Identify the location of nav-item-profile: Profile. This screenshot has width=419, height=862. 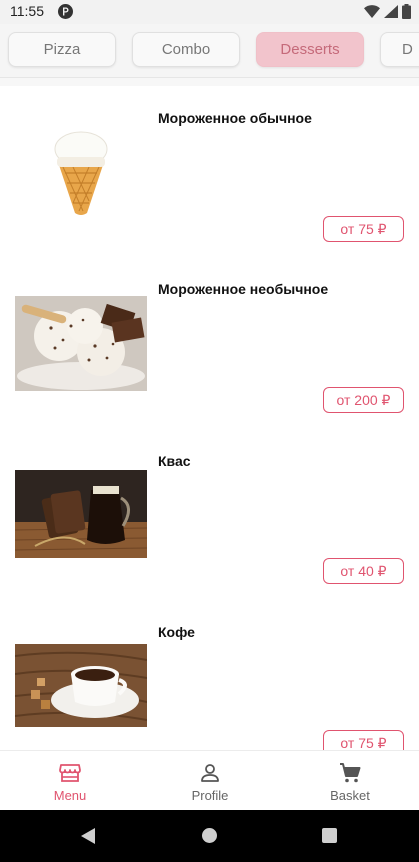
(210, 781).